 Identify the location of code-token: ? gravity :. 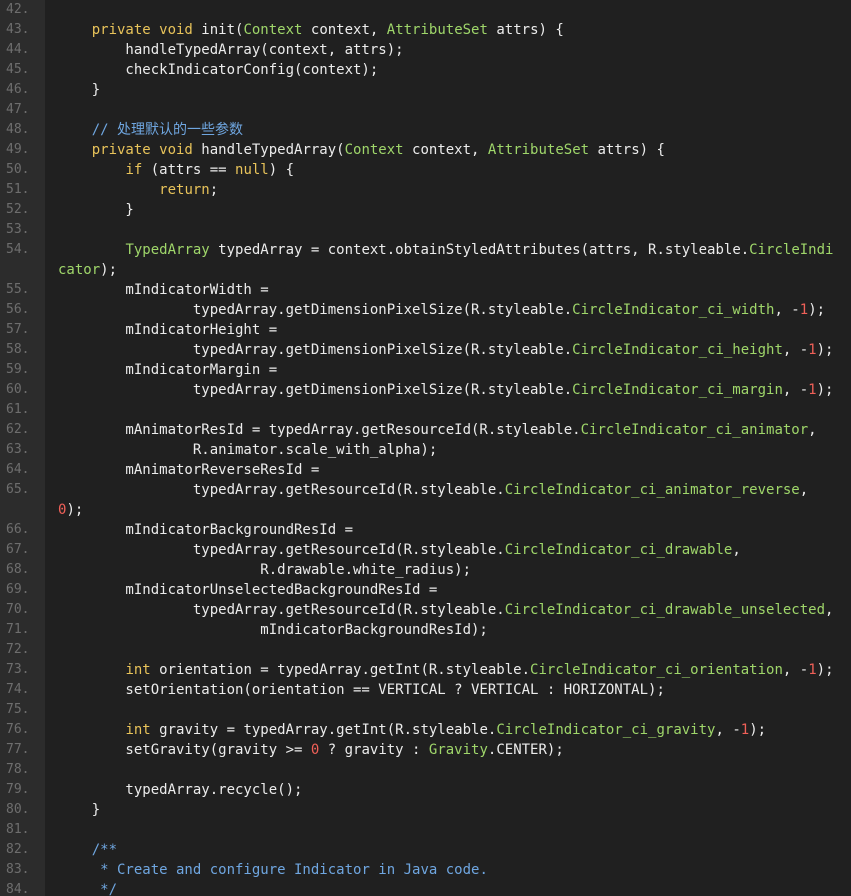
(374, 750).